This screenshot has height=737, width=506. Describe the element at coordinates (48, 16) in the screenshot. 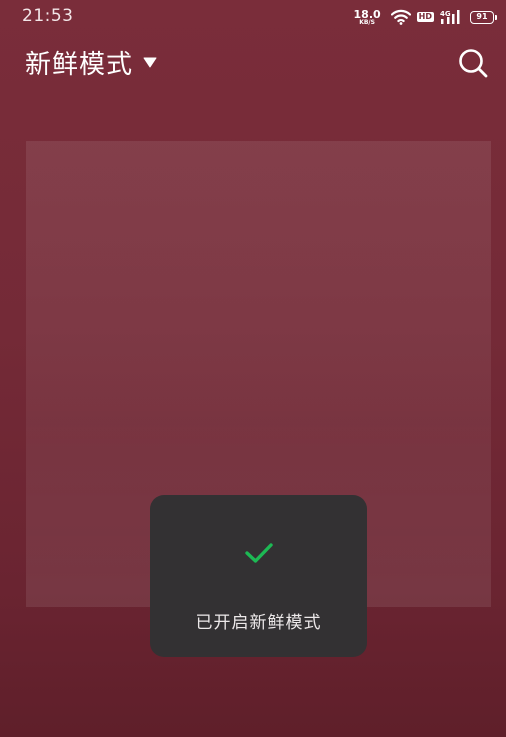

I see `status-time: 21:53` at that location.